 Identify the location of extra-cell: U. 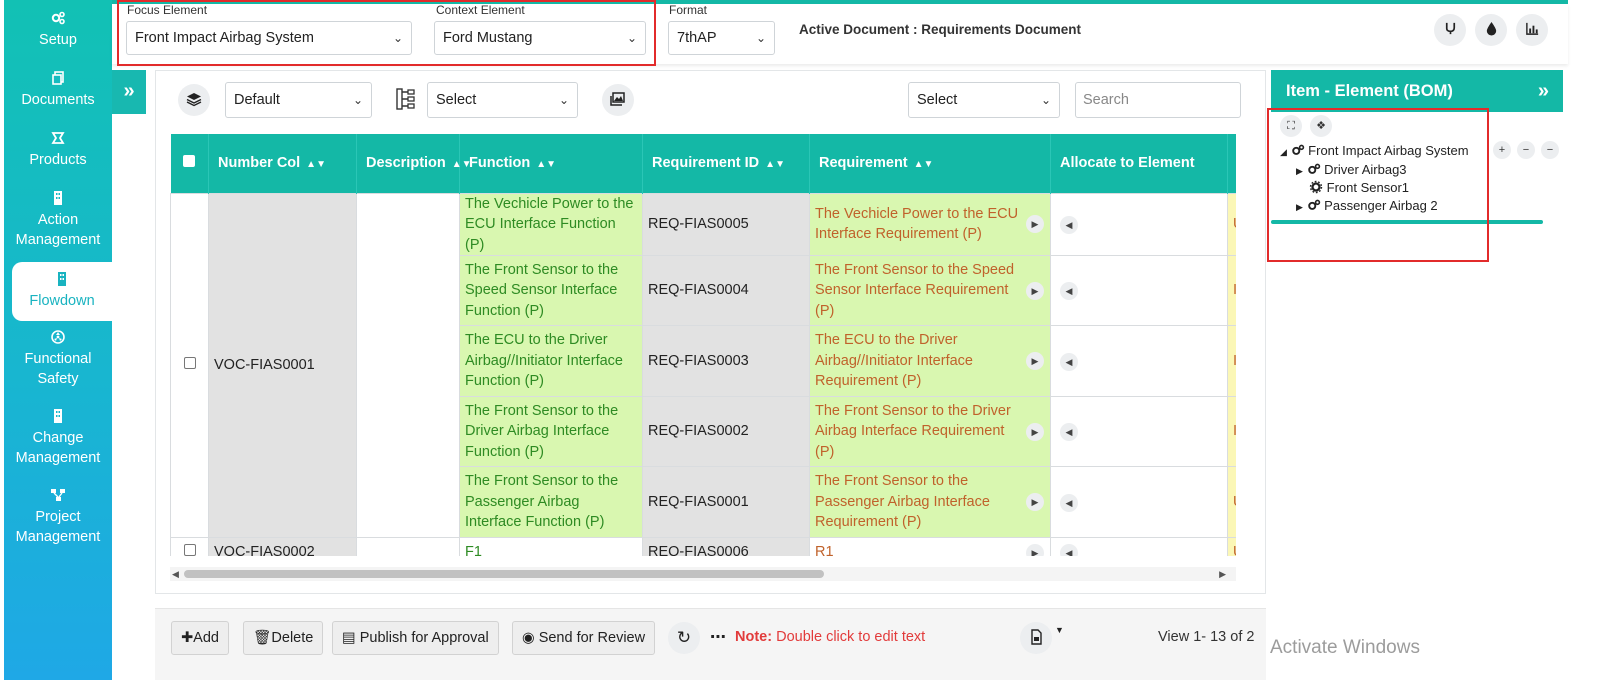
(1231, 224).